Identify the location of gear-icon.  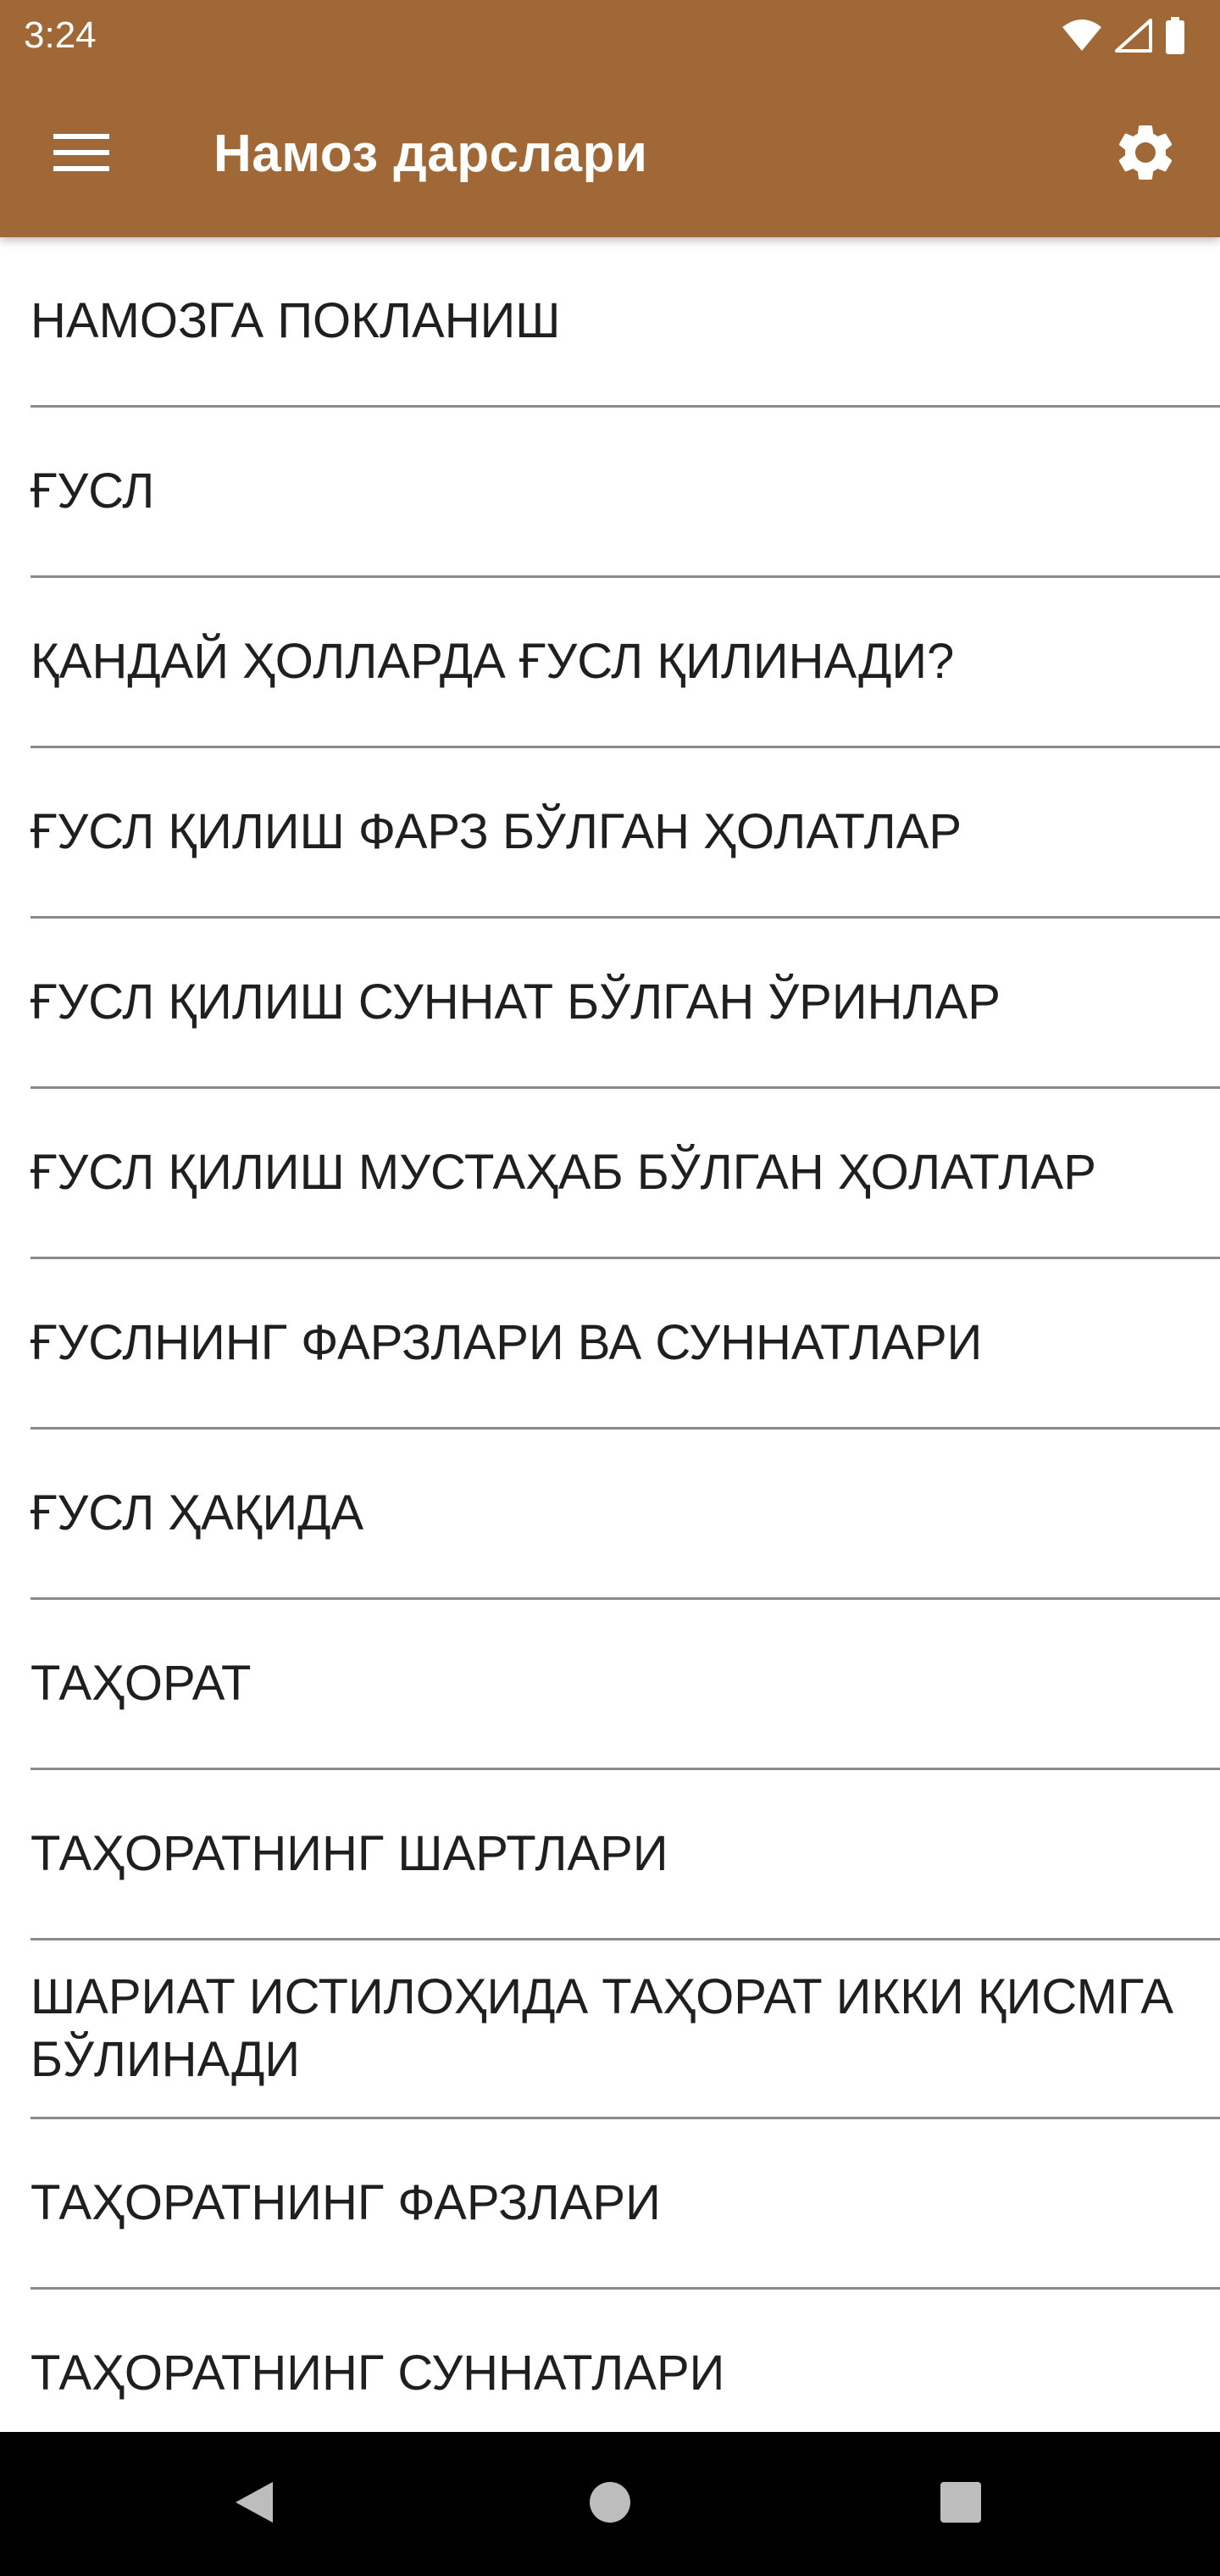
(1145, 155).